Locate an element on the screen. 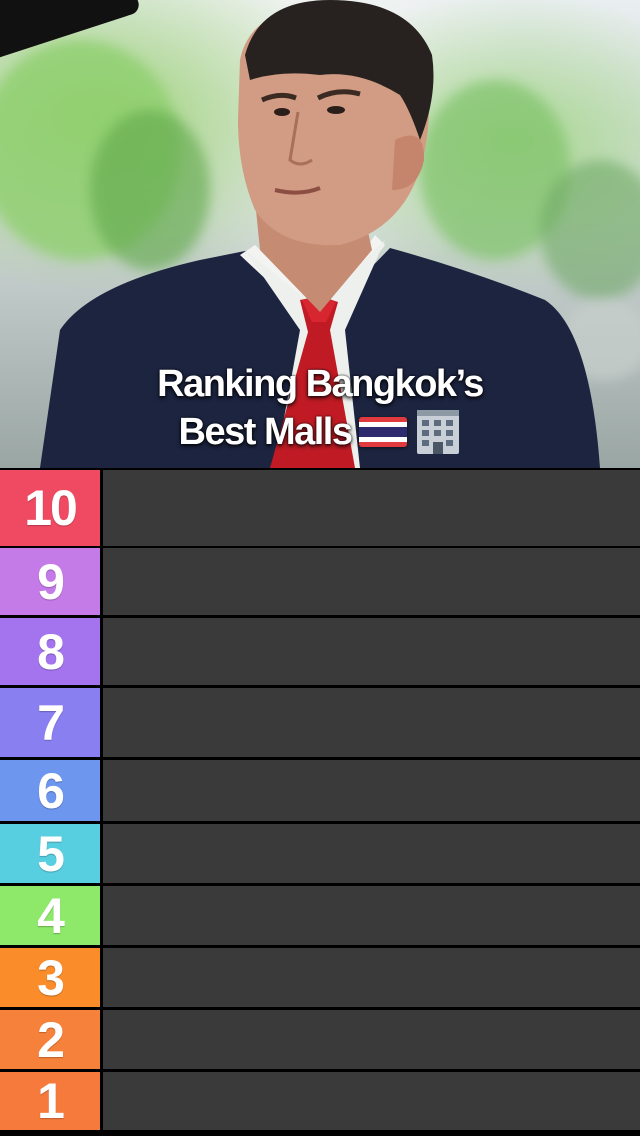 The width and height of the screenshot is (640, 1136). tier-row: 8 is located at coordinates (320, 651).